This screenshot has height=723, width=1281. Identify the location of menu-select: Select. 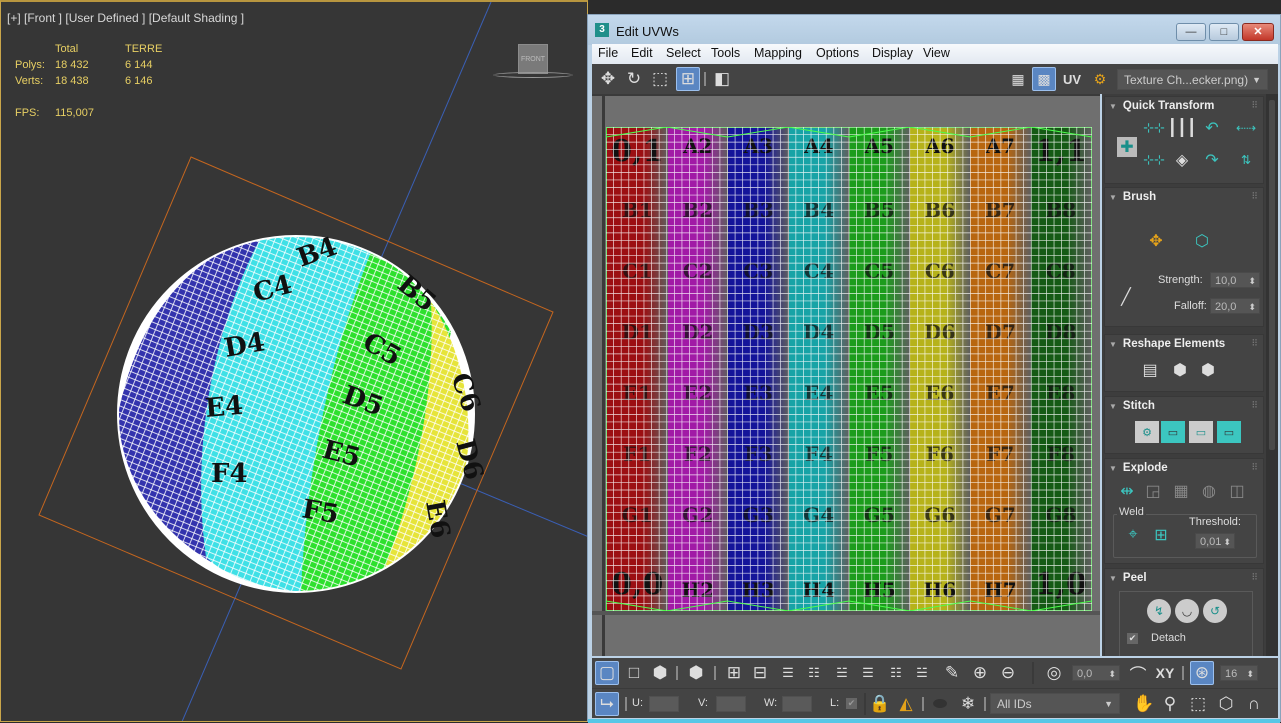
(683, 53).